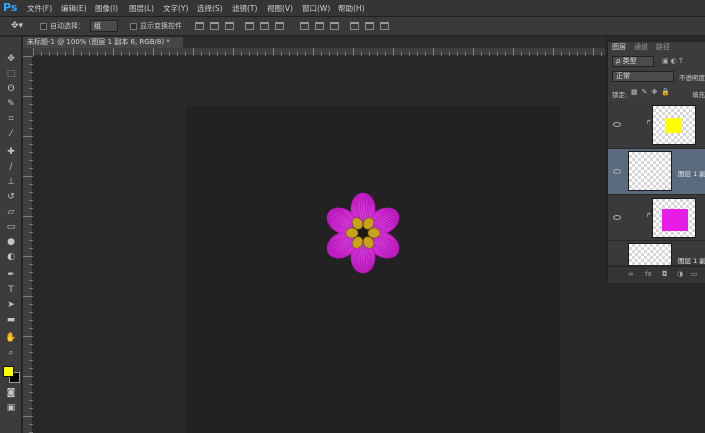 This screenshot has height=433, width=705. What do you see at coordinates (175, 8) in the screenshot?
I see `menu-type: 文字(Y)` at bounding box center [175, 8].